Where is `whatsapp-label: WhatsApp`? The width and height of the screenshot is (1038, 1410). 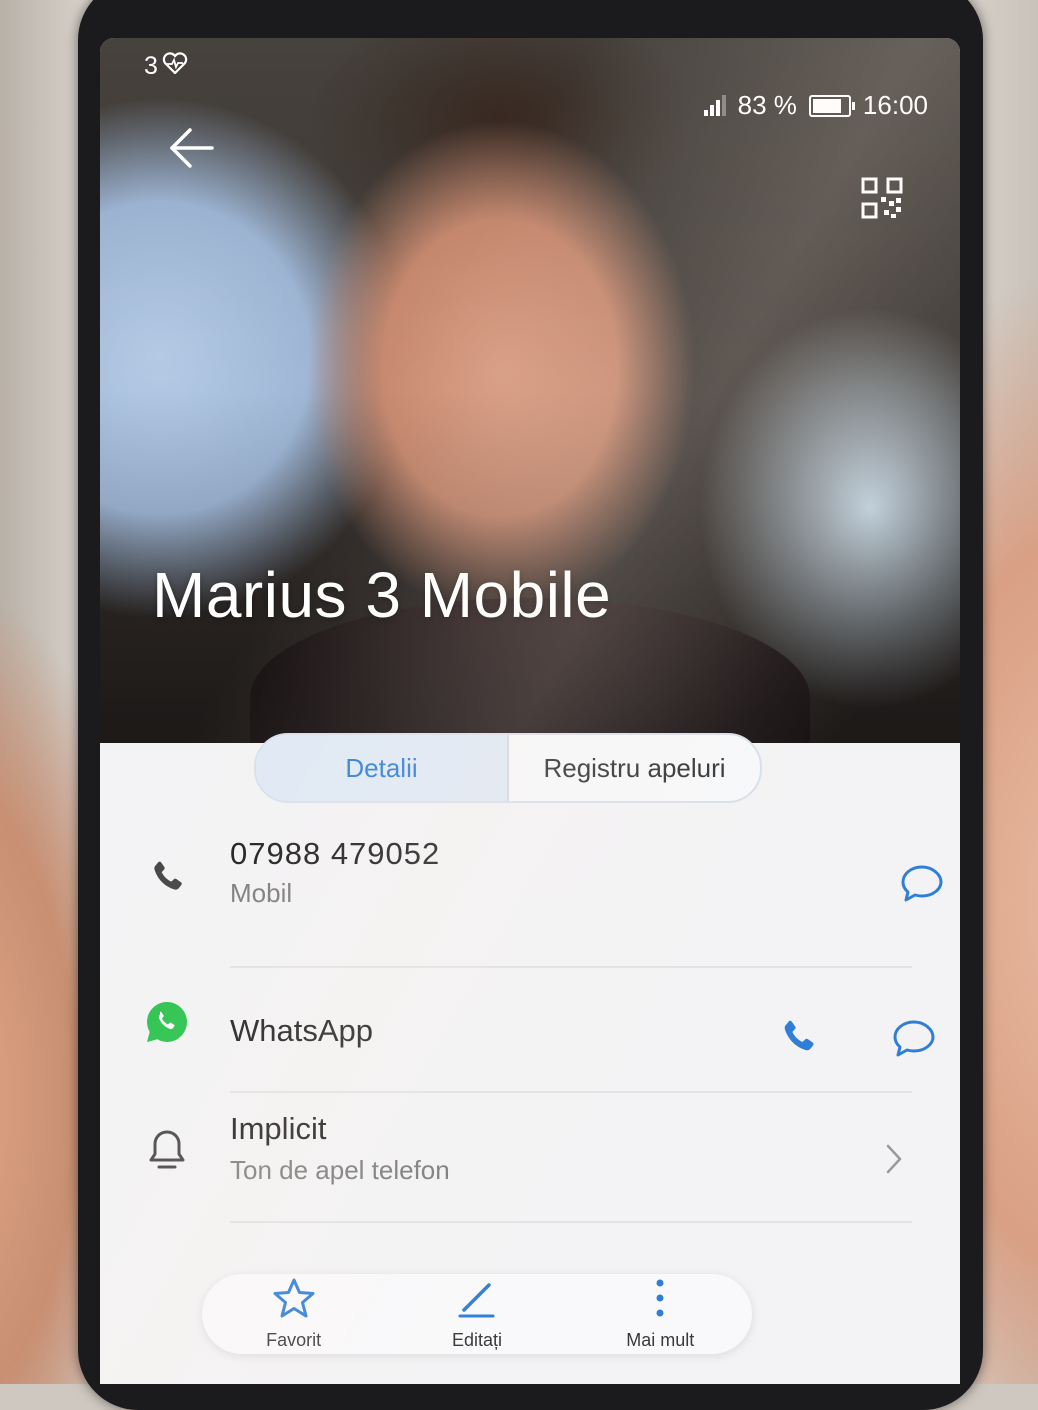
whatsapp-label: WhatsApp is located at coordinates (302, 1030).